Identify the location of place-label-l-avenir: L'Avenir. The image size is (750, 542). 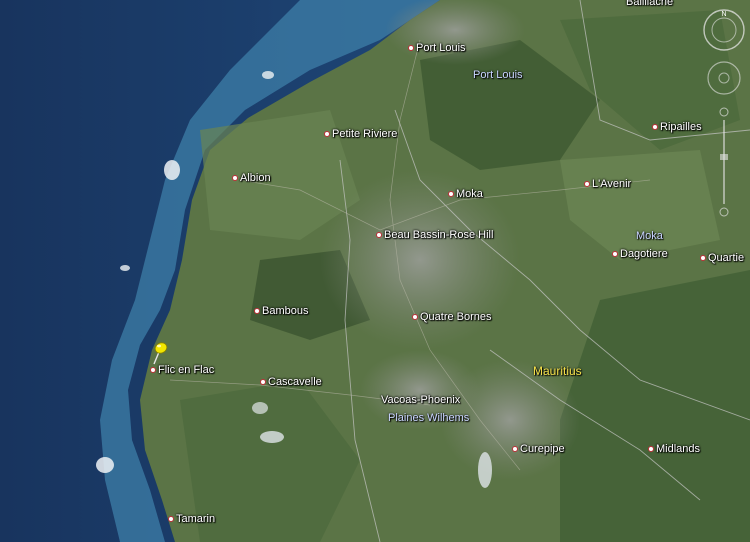
(607, 184).